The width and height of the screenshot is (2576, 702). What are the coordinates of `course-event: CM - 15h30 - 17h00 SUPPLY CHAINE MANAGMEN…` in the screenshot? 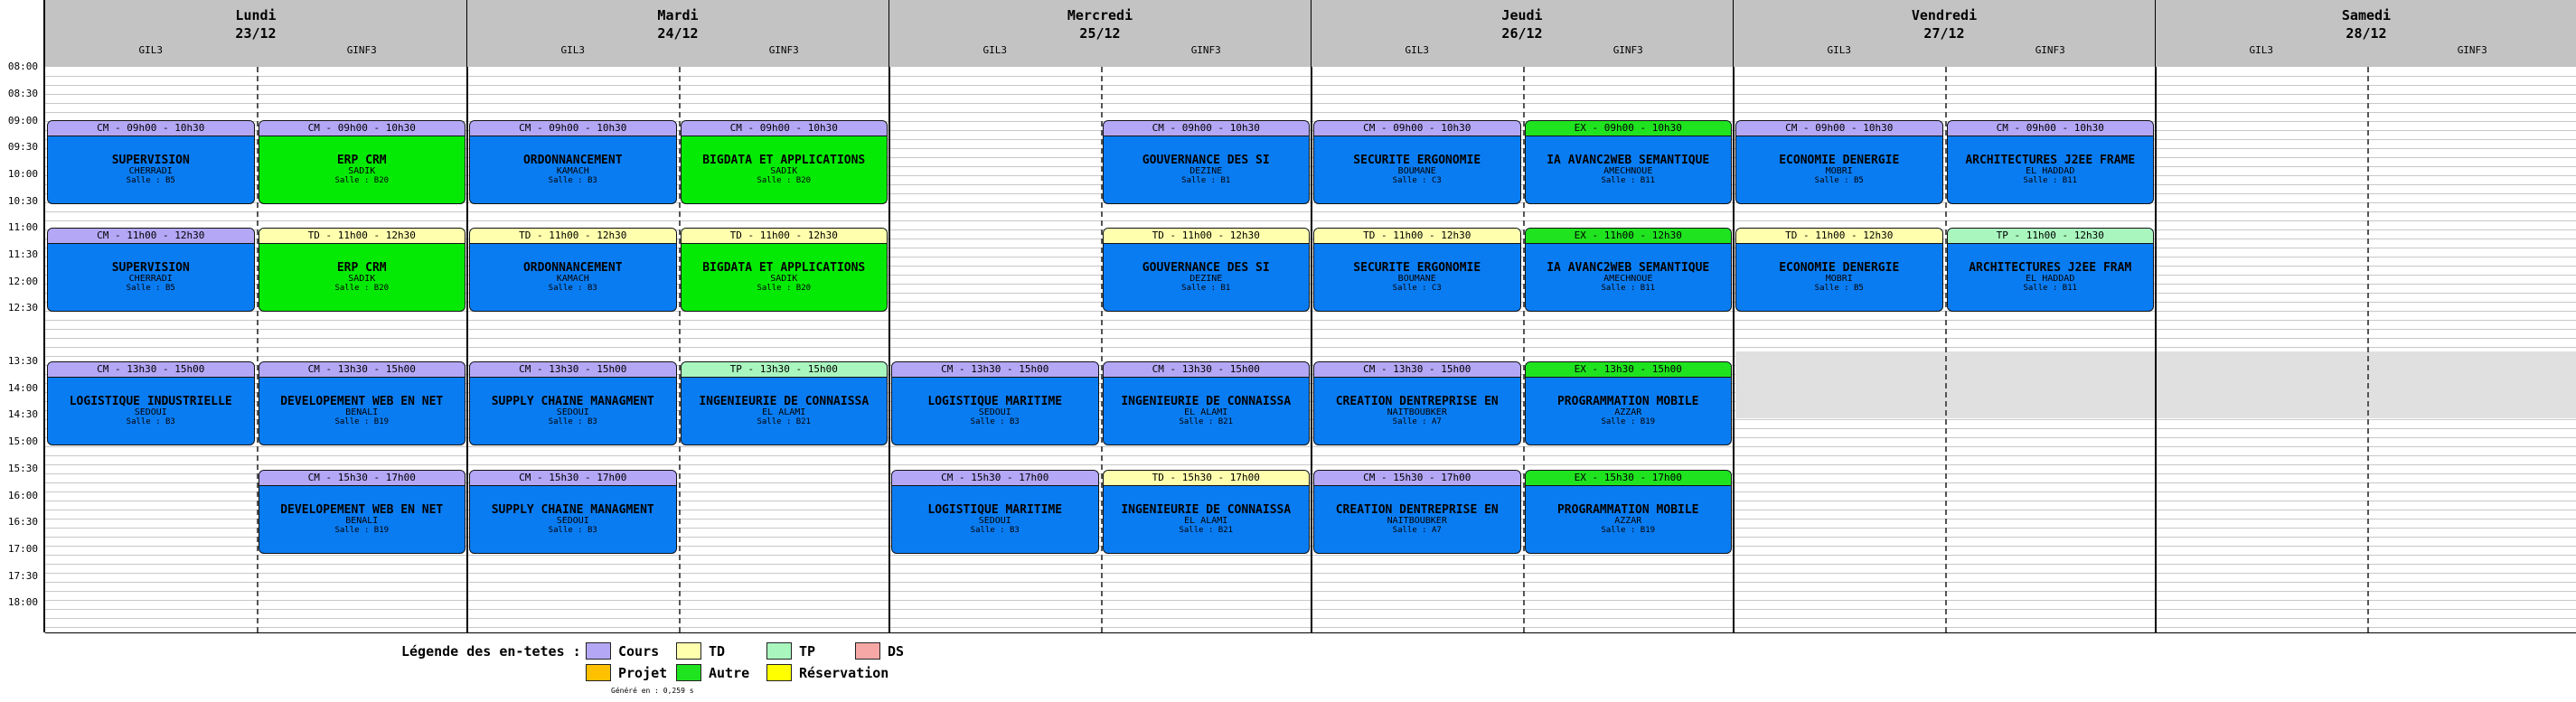 It's located at (573, 512).